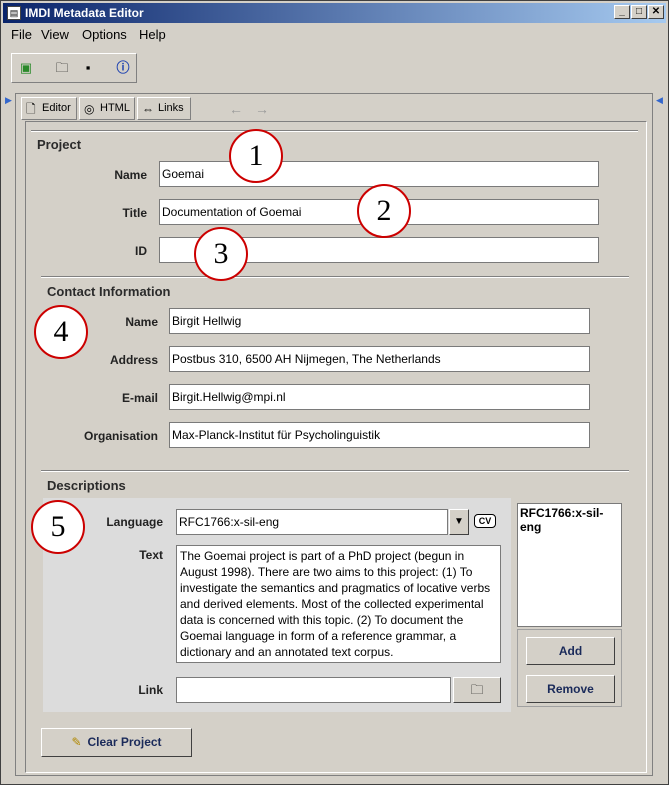 This screenshot has height=785, width=669. I want to click on section-project-title: Project, so click(59, 144).